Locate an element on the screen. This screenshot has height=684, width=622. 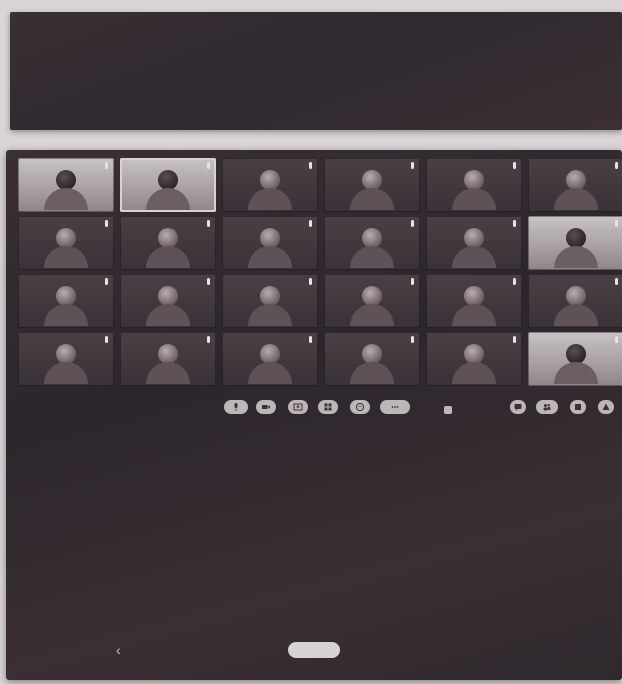
reactions-icon is located at coordinates (360, 407).